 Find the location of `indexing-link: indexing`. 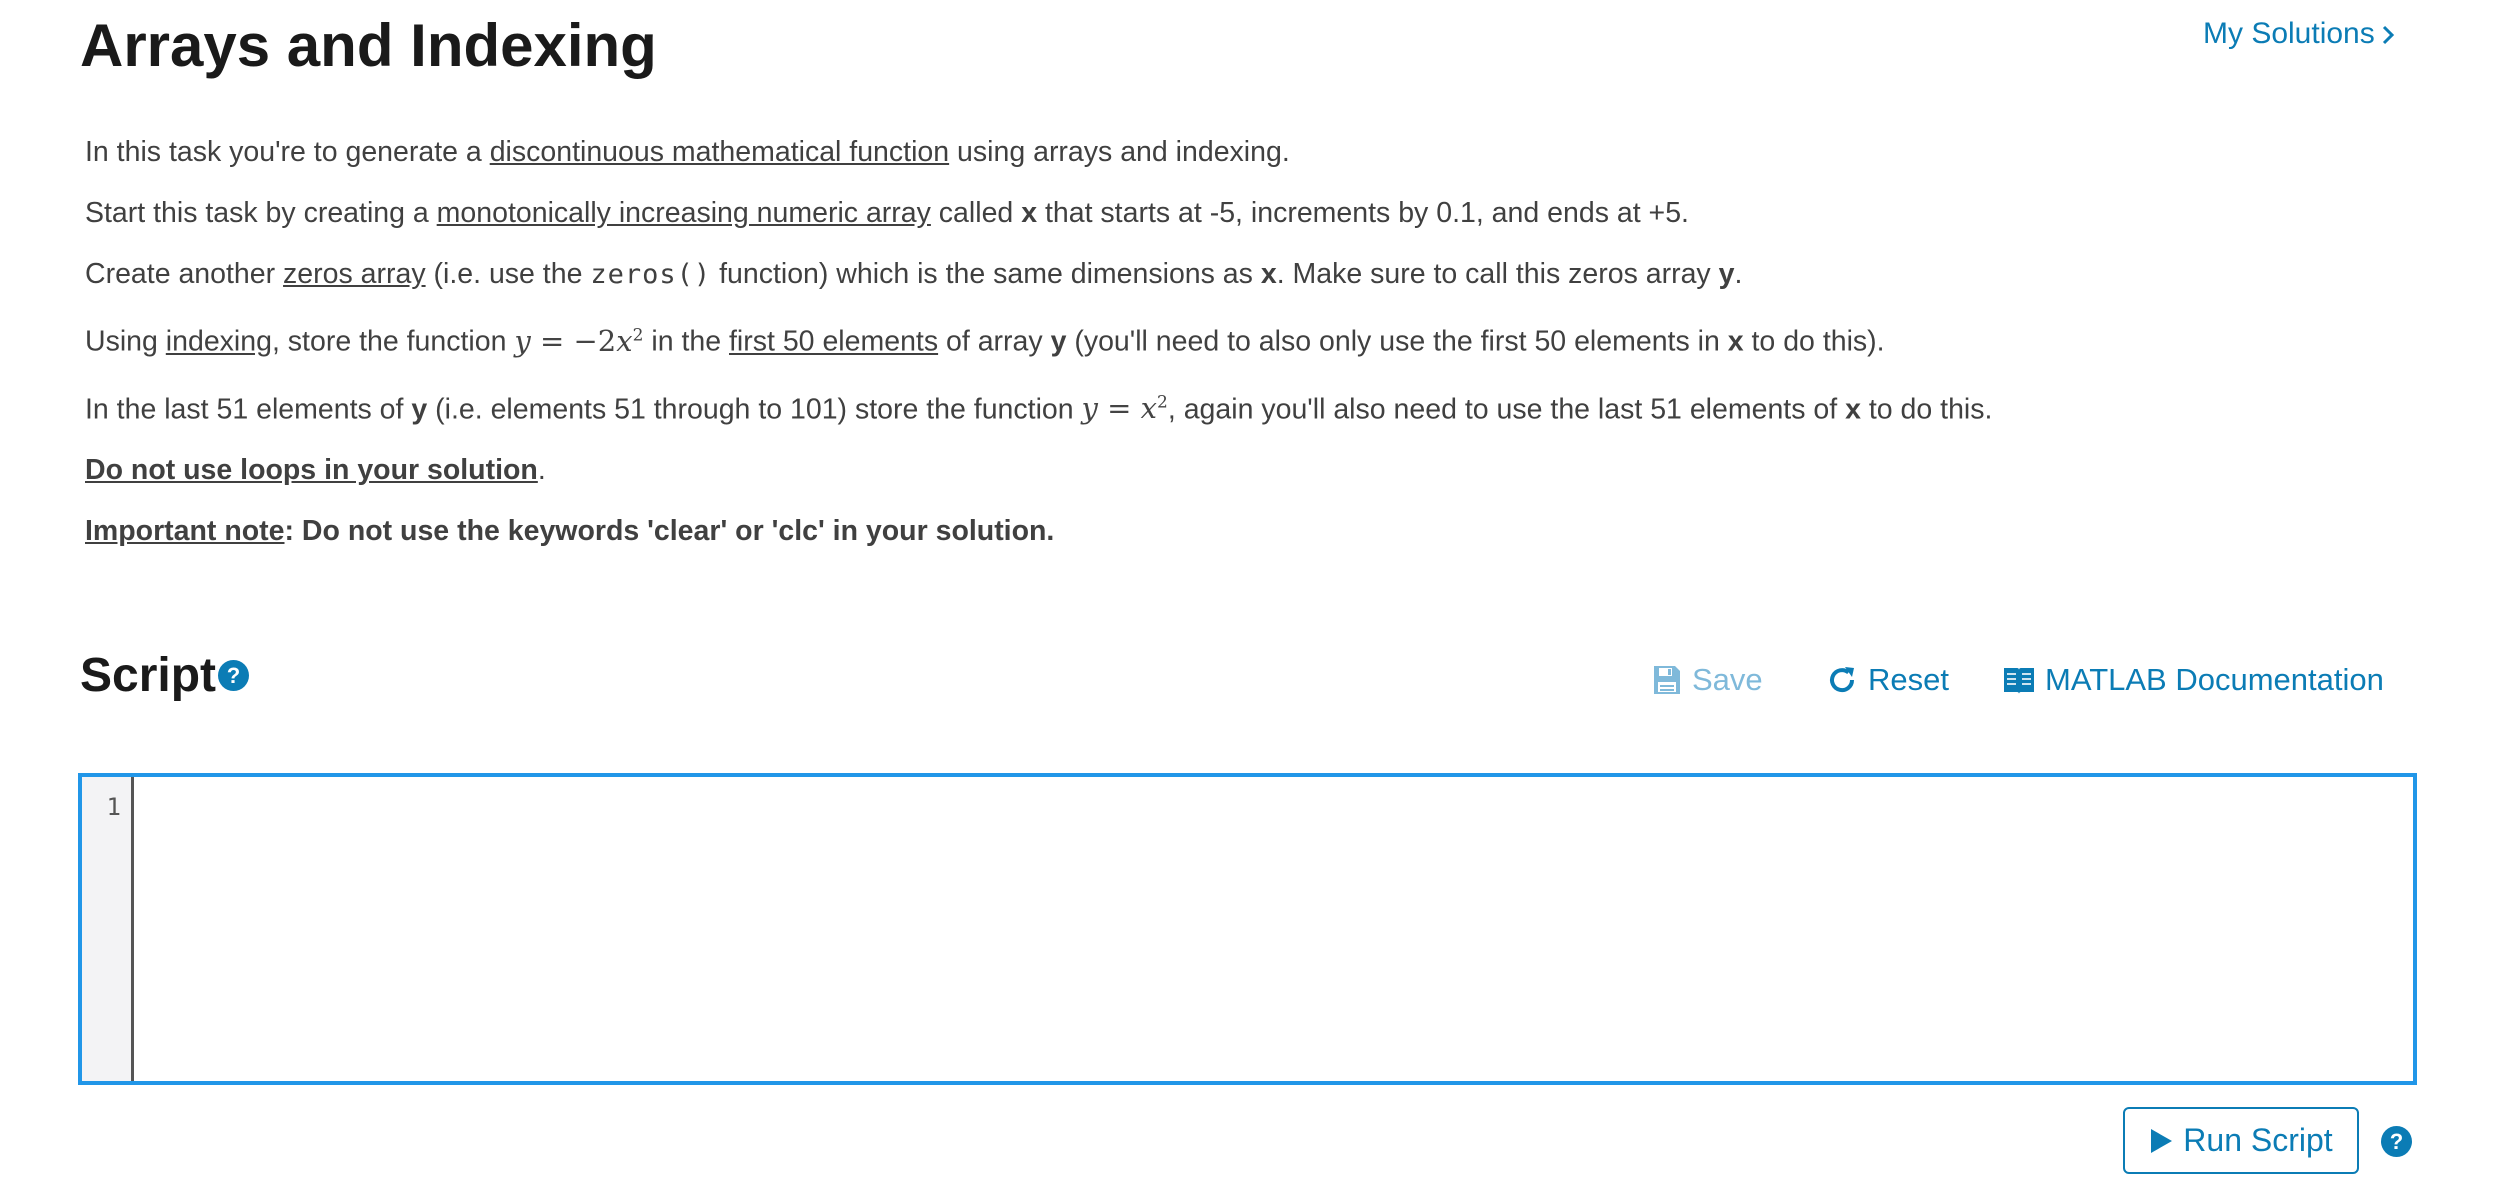

indexing-link: indexing is located at coordinates (219, 342).